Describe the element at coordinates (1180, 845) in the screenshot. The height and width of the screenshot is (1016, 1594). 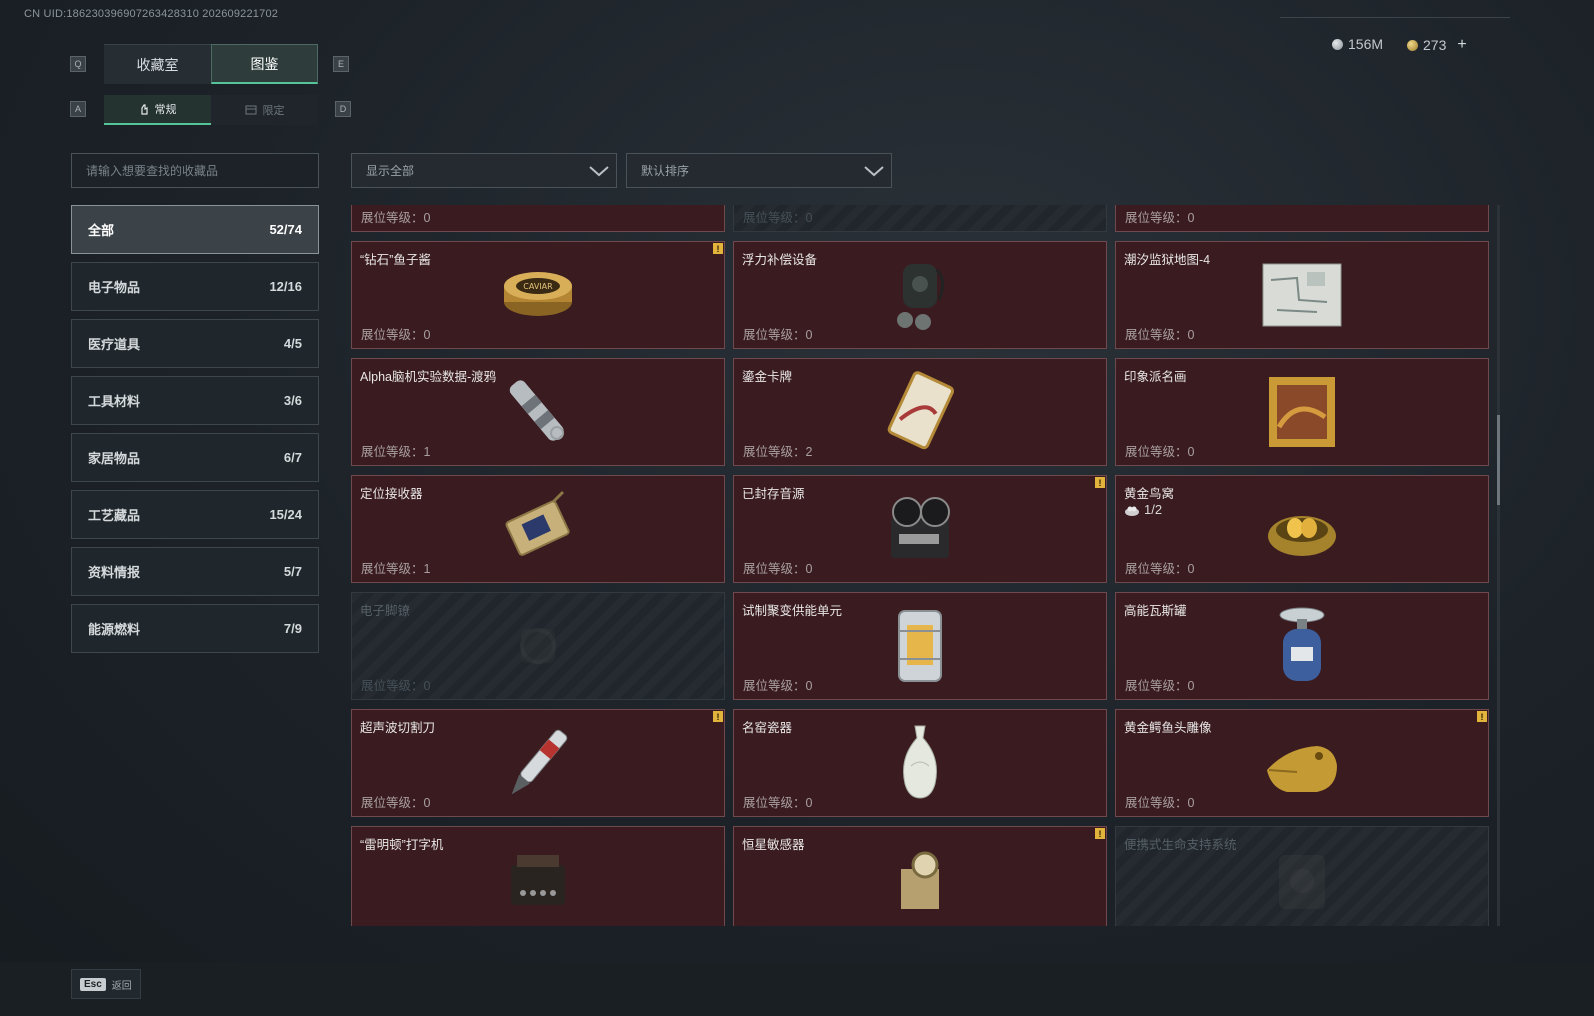
I see `collectible-name: 便携式生命支持系统` at that location.